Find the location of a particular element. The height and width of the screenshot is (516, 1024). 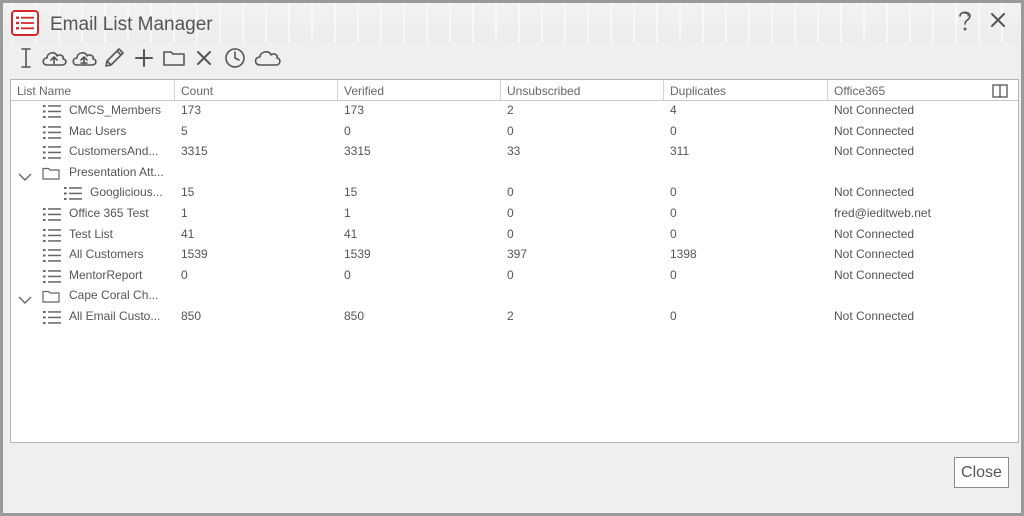

list-name-cell: Test List is located at coordinates (93, 235).